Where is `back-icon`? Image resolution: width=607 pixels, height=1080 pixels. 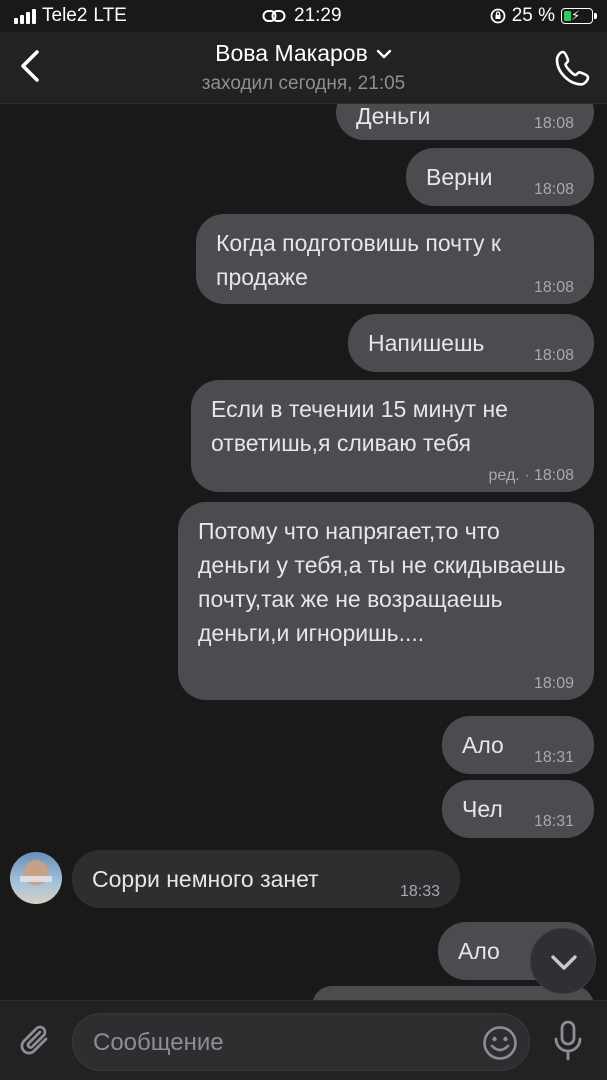 back-icon is located at coordinates (30, 66).